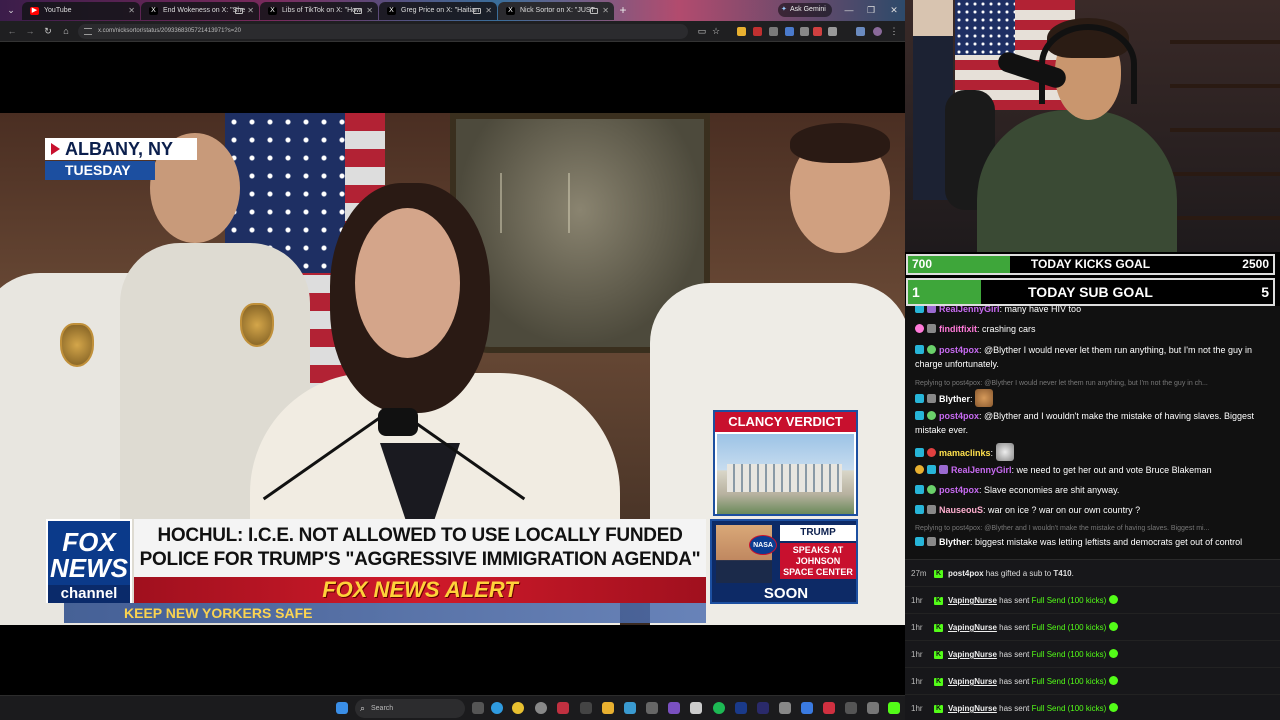 The height and width of the screenshot is (720, 1280). What do you see at coordinates (894, 10) in the screenshot?
I see `close-window-button: ✕` at bounding box center [894, 10].